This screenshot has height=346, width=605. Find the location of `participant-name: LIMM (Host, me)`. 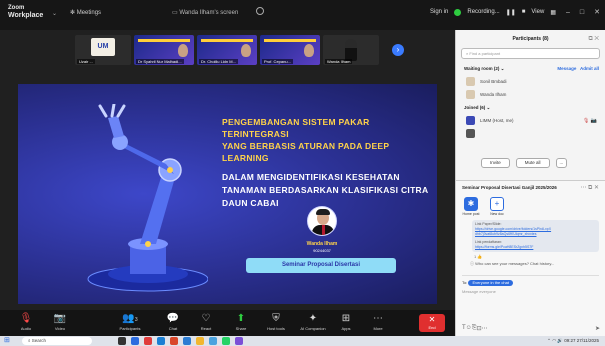

participant-name: LIMM (Host, me) is located at coordinates (497, 120).